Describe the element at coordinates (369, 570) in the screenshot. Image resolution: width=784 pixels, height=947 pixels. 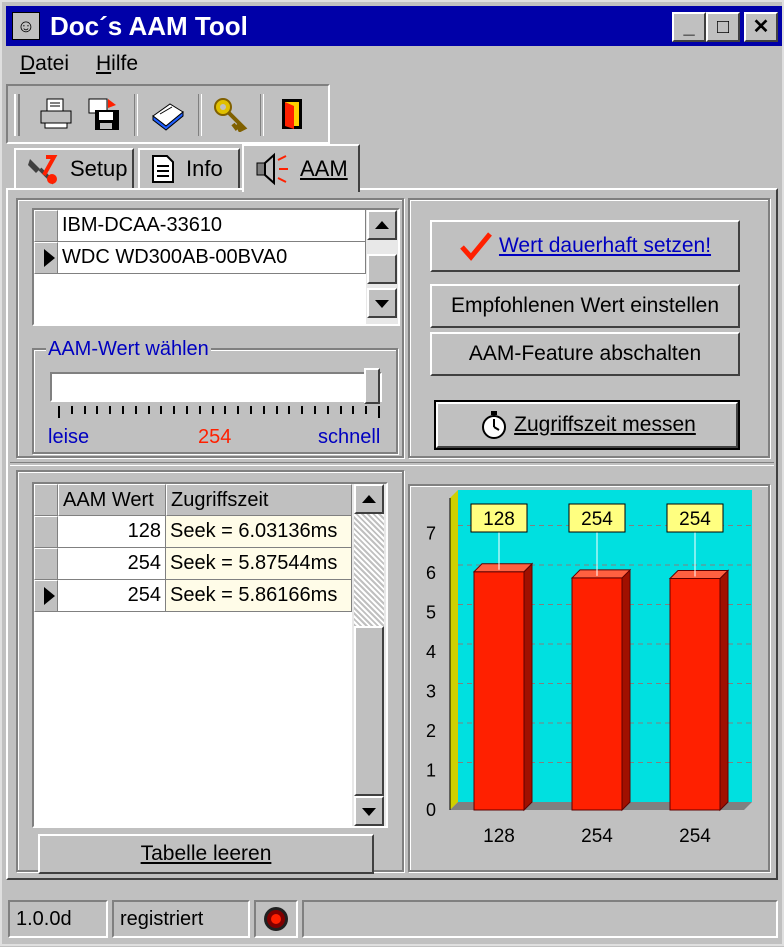
I see `scroll-track` at that location.